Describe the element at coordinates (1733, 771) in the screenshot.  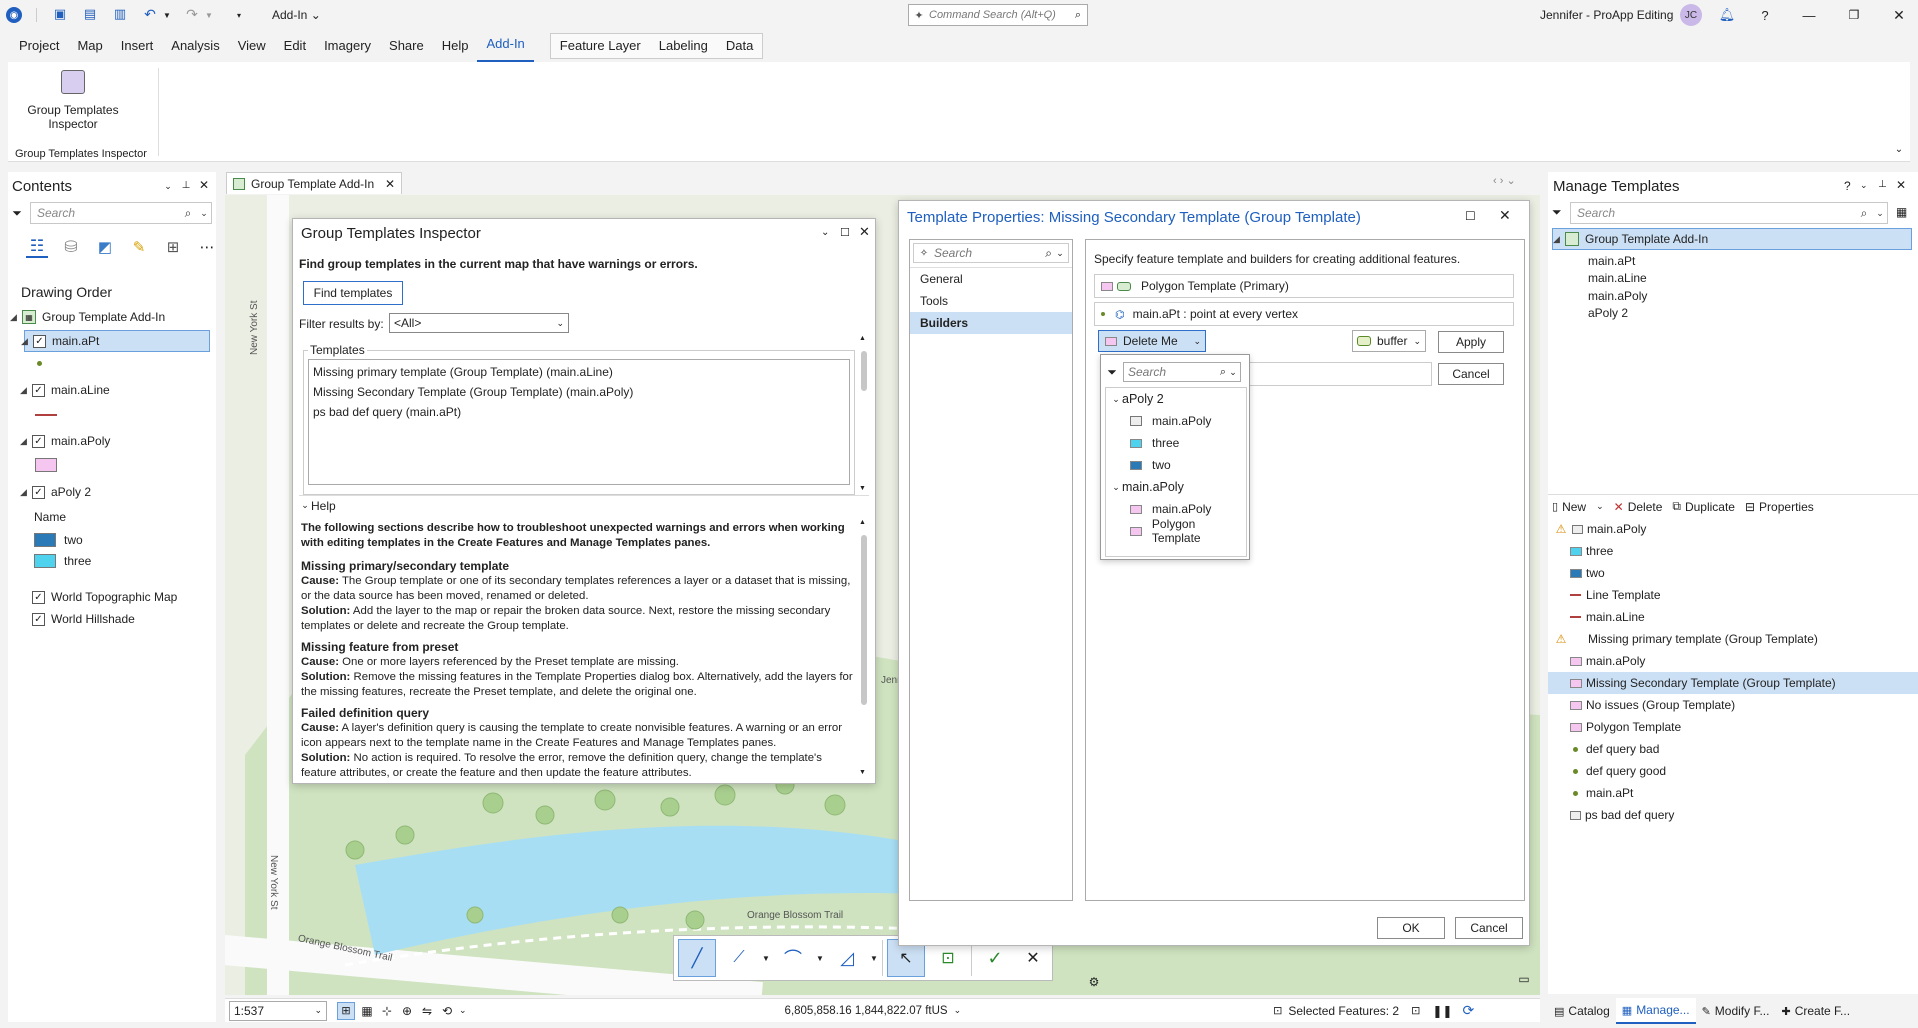
I see `list-item: def query good` at that location.